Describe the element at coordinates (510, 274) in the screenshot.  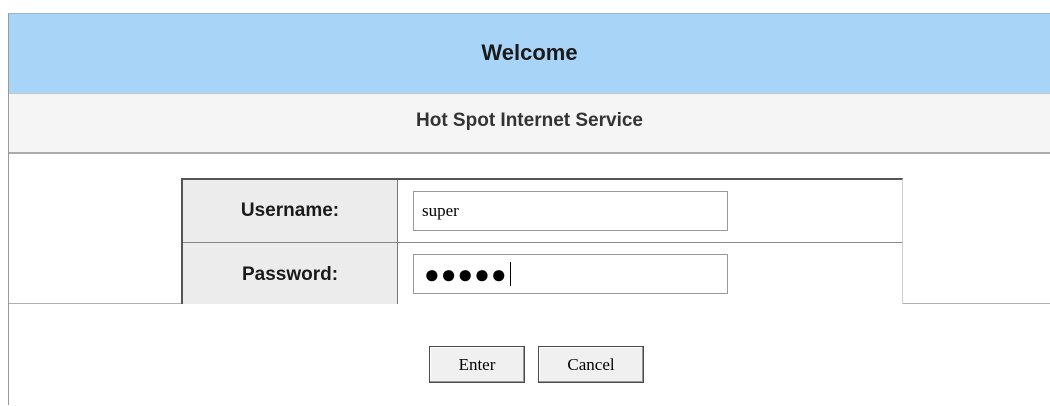
I see `text-caret` at that location.